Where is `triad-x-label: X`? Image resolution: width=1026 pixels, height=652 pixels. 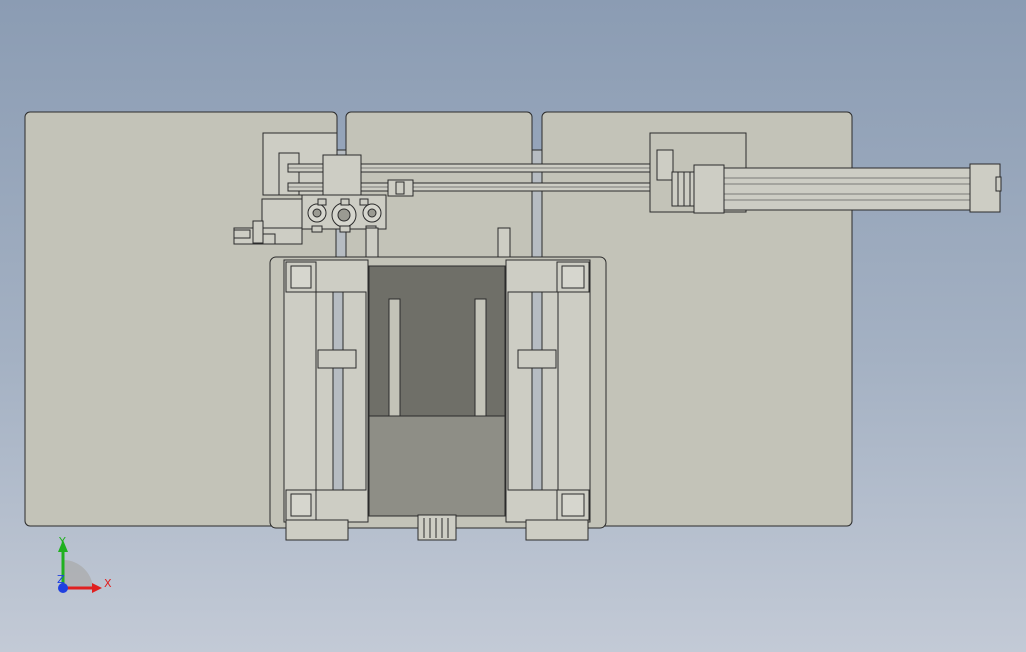
triad-x-label: X is located at coordinates (108, 583).